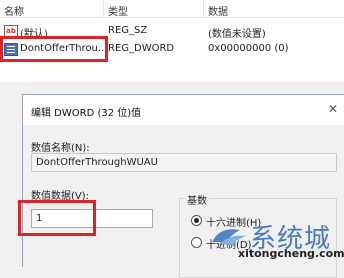 The image size is (344, 278). What do you see at coordinates (57, 218) in the screenshot?
I see `highlight-box-value-data` at bounding box center [57, 218].